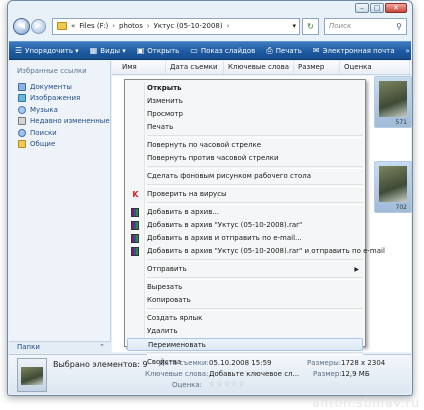 The width and height of the screenshot is (424, 410). What do you see at coordinates (59, 132) in the screenshot?
I see `nav-item-searches: Поиски` at bounding box center [59, 132].